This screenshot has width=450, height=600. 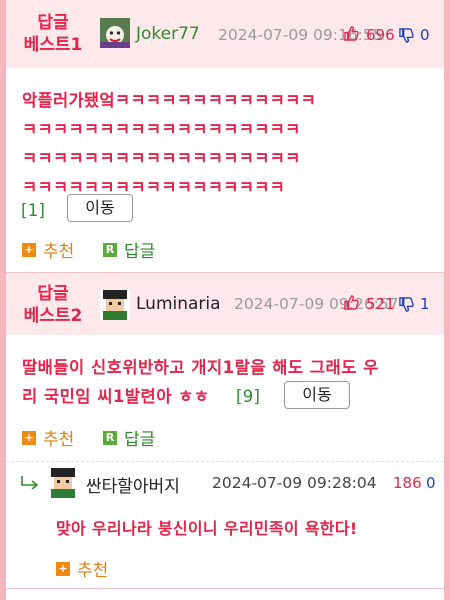 I want to click on comment-date: 2024-07-09 09:28:04, so click(x=294, y=483).